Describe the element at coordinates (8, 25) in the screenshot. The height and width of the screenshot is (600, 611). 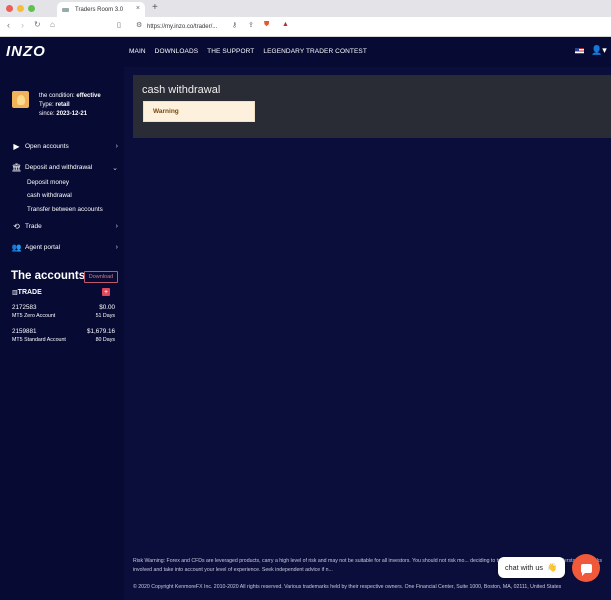
I see `back-arrow-icon: ‹` at that location.